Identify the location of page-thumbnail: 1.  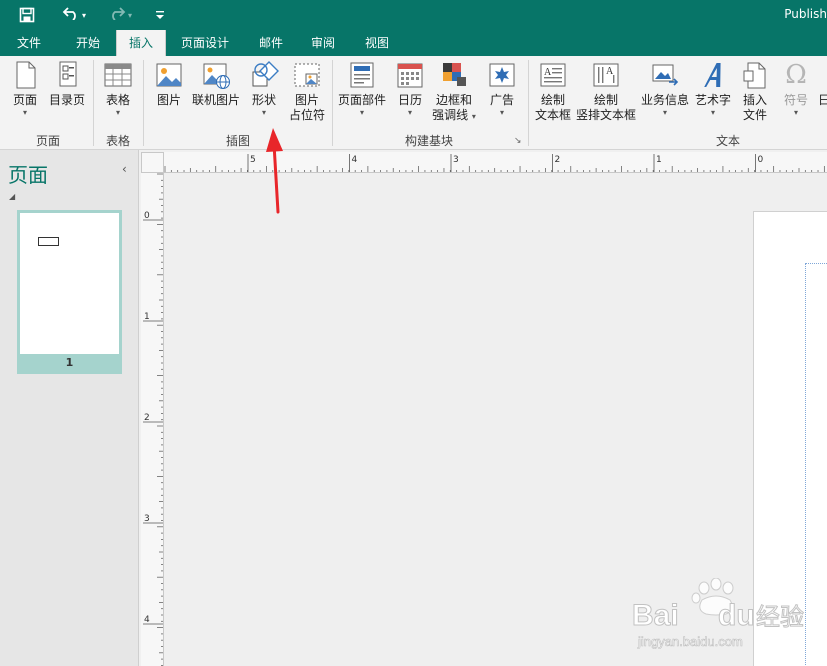
(69, 292).